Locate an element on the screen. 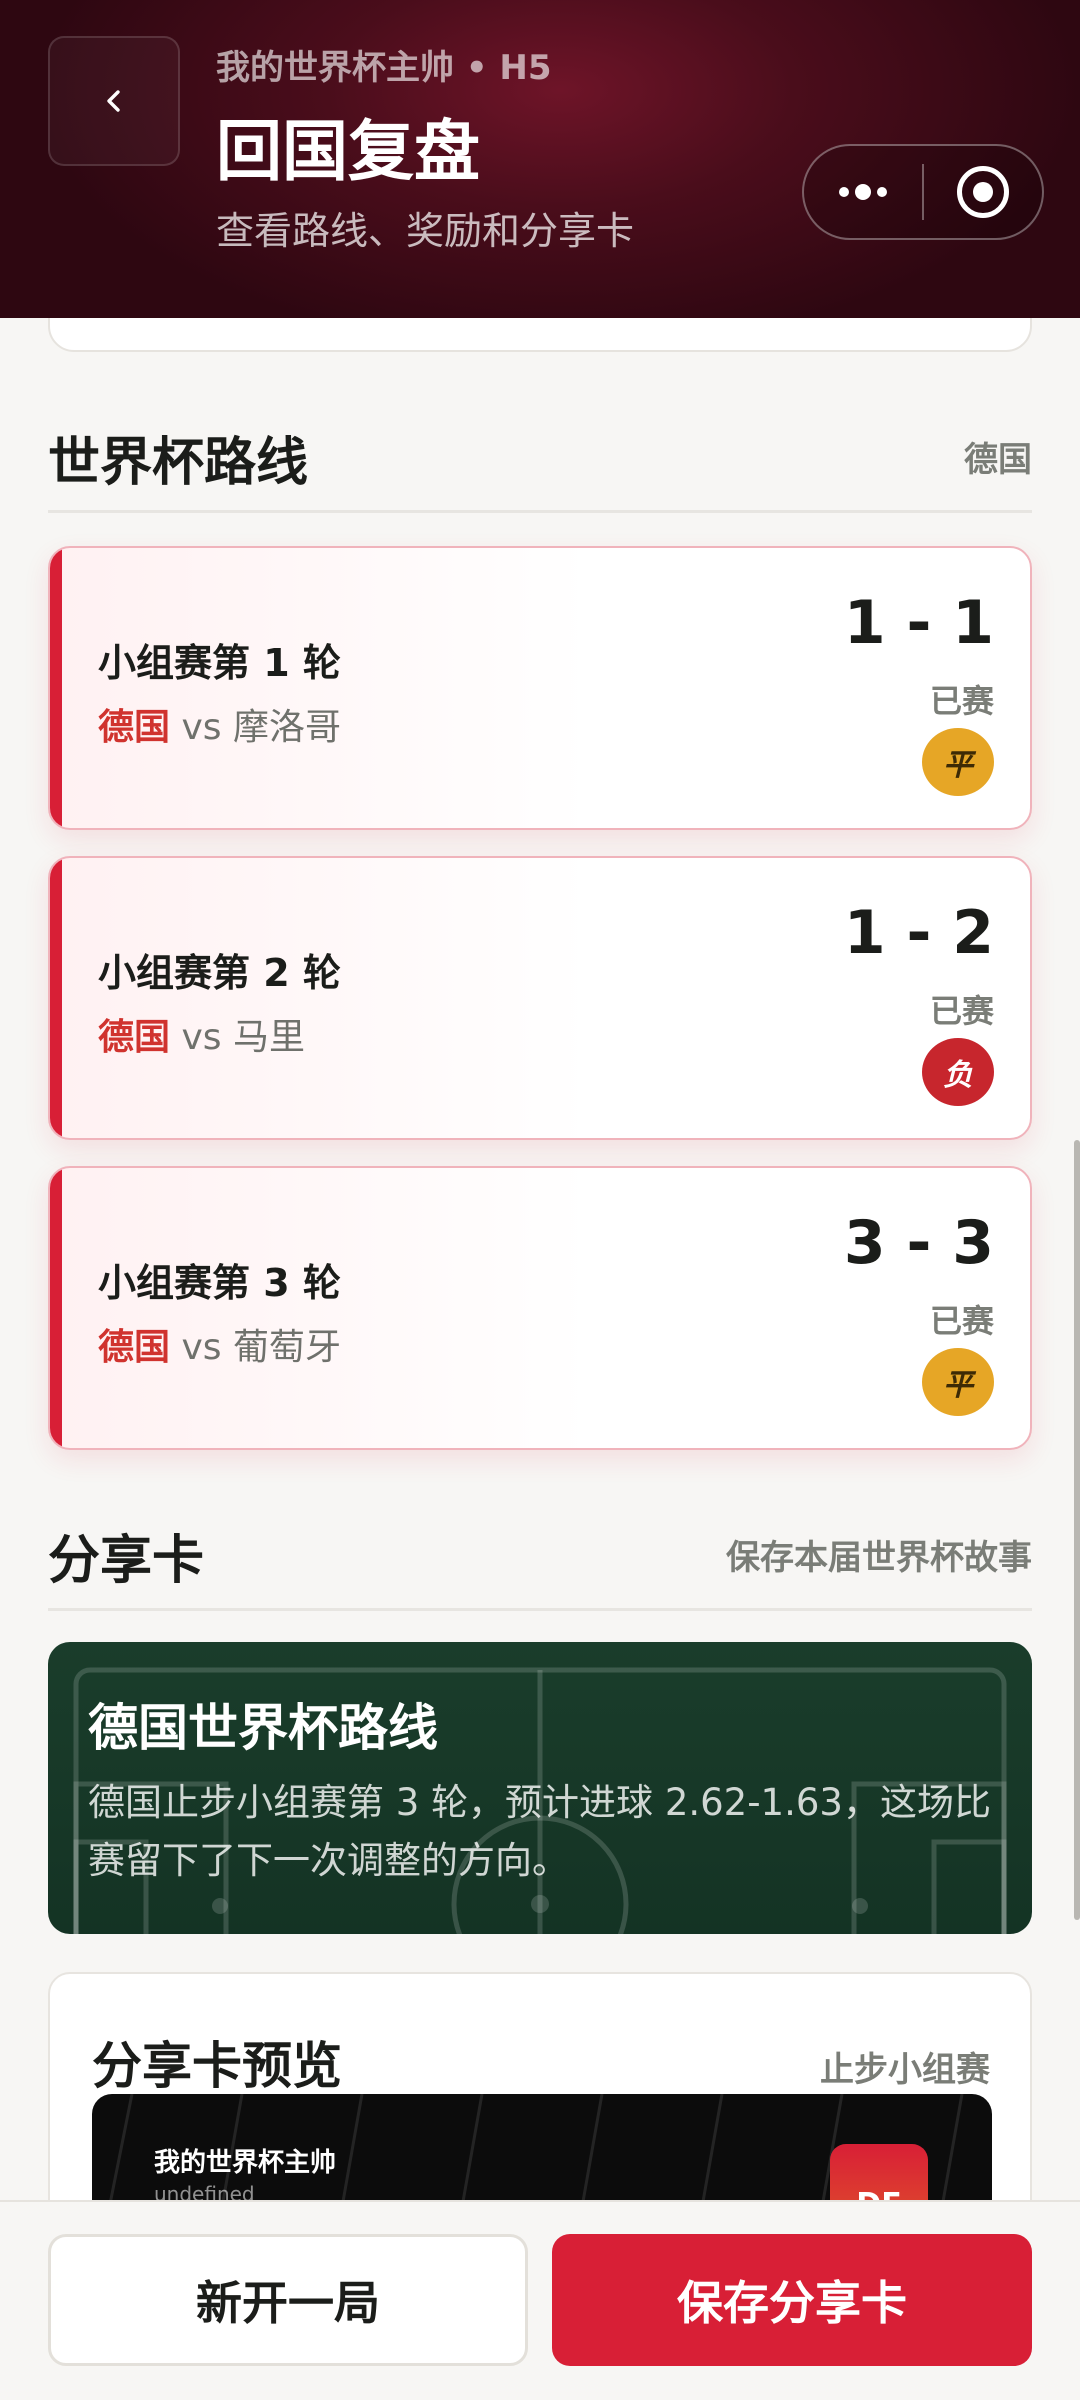 This screenshot has width=1080, height=2400. match-round: 小组赛第 2 轮 is located at coordinates (219, 973).